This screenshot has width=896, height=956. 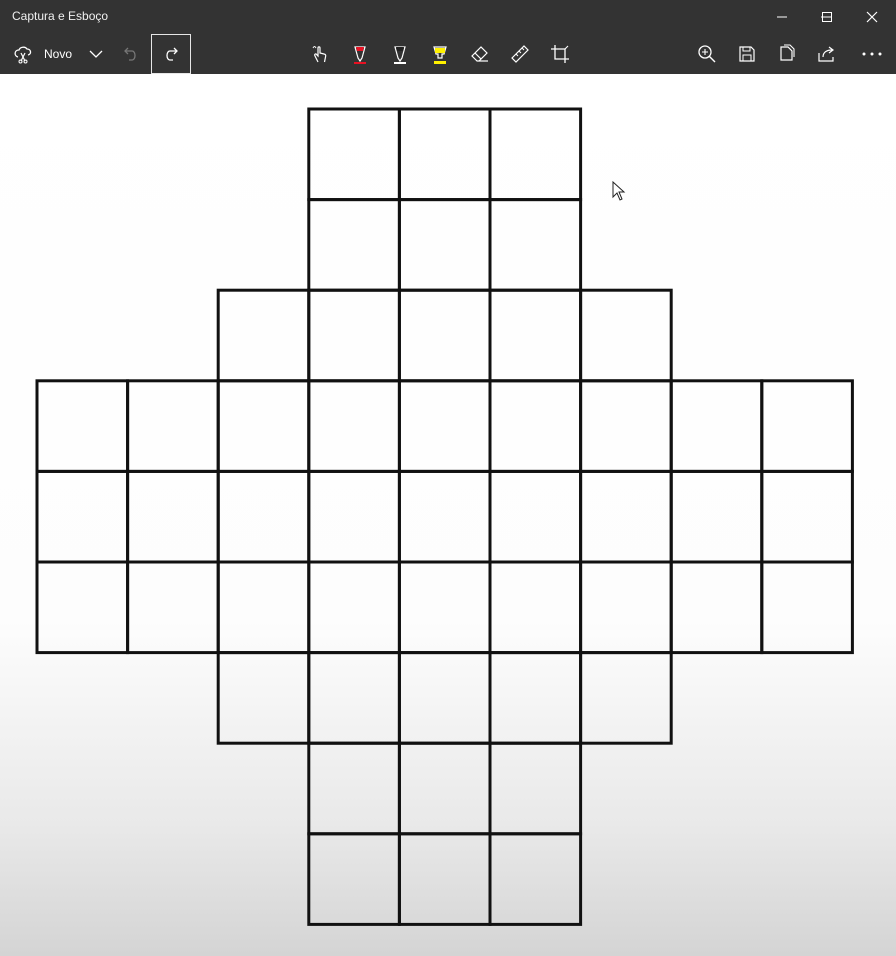 I want to click on ruler-button, so click(x=520, y=54).